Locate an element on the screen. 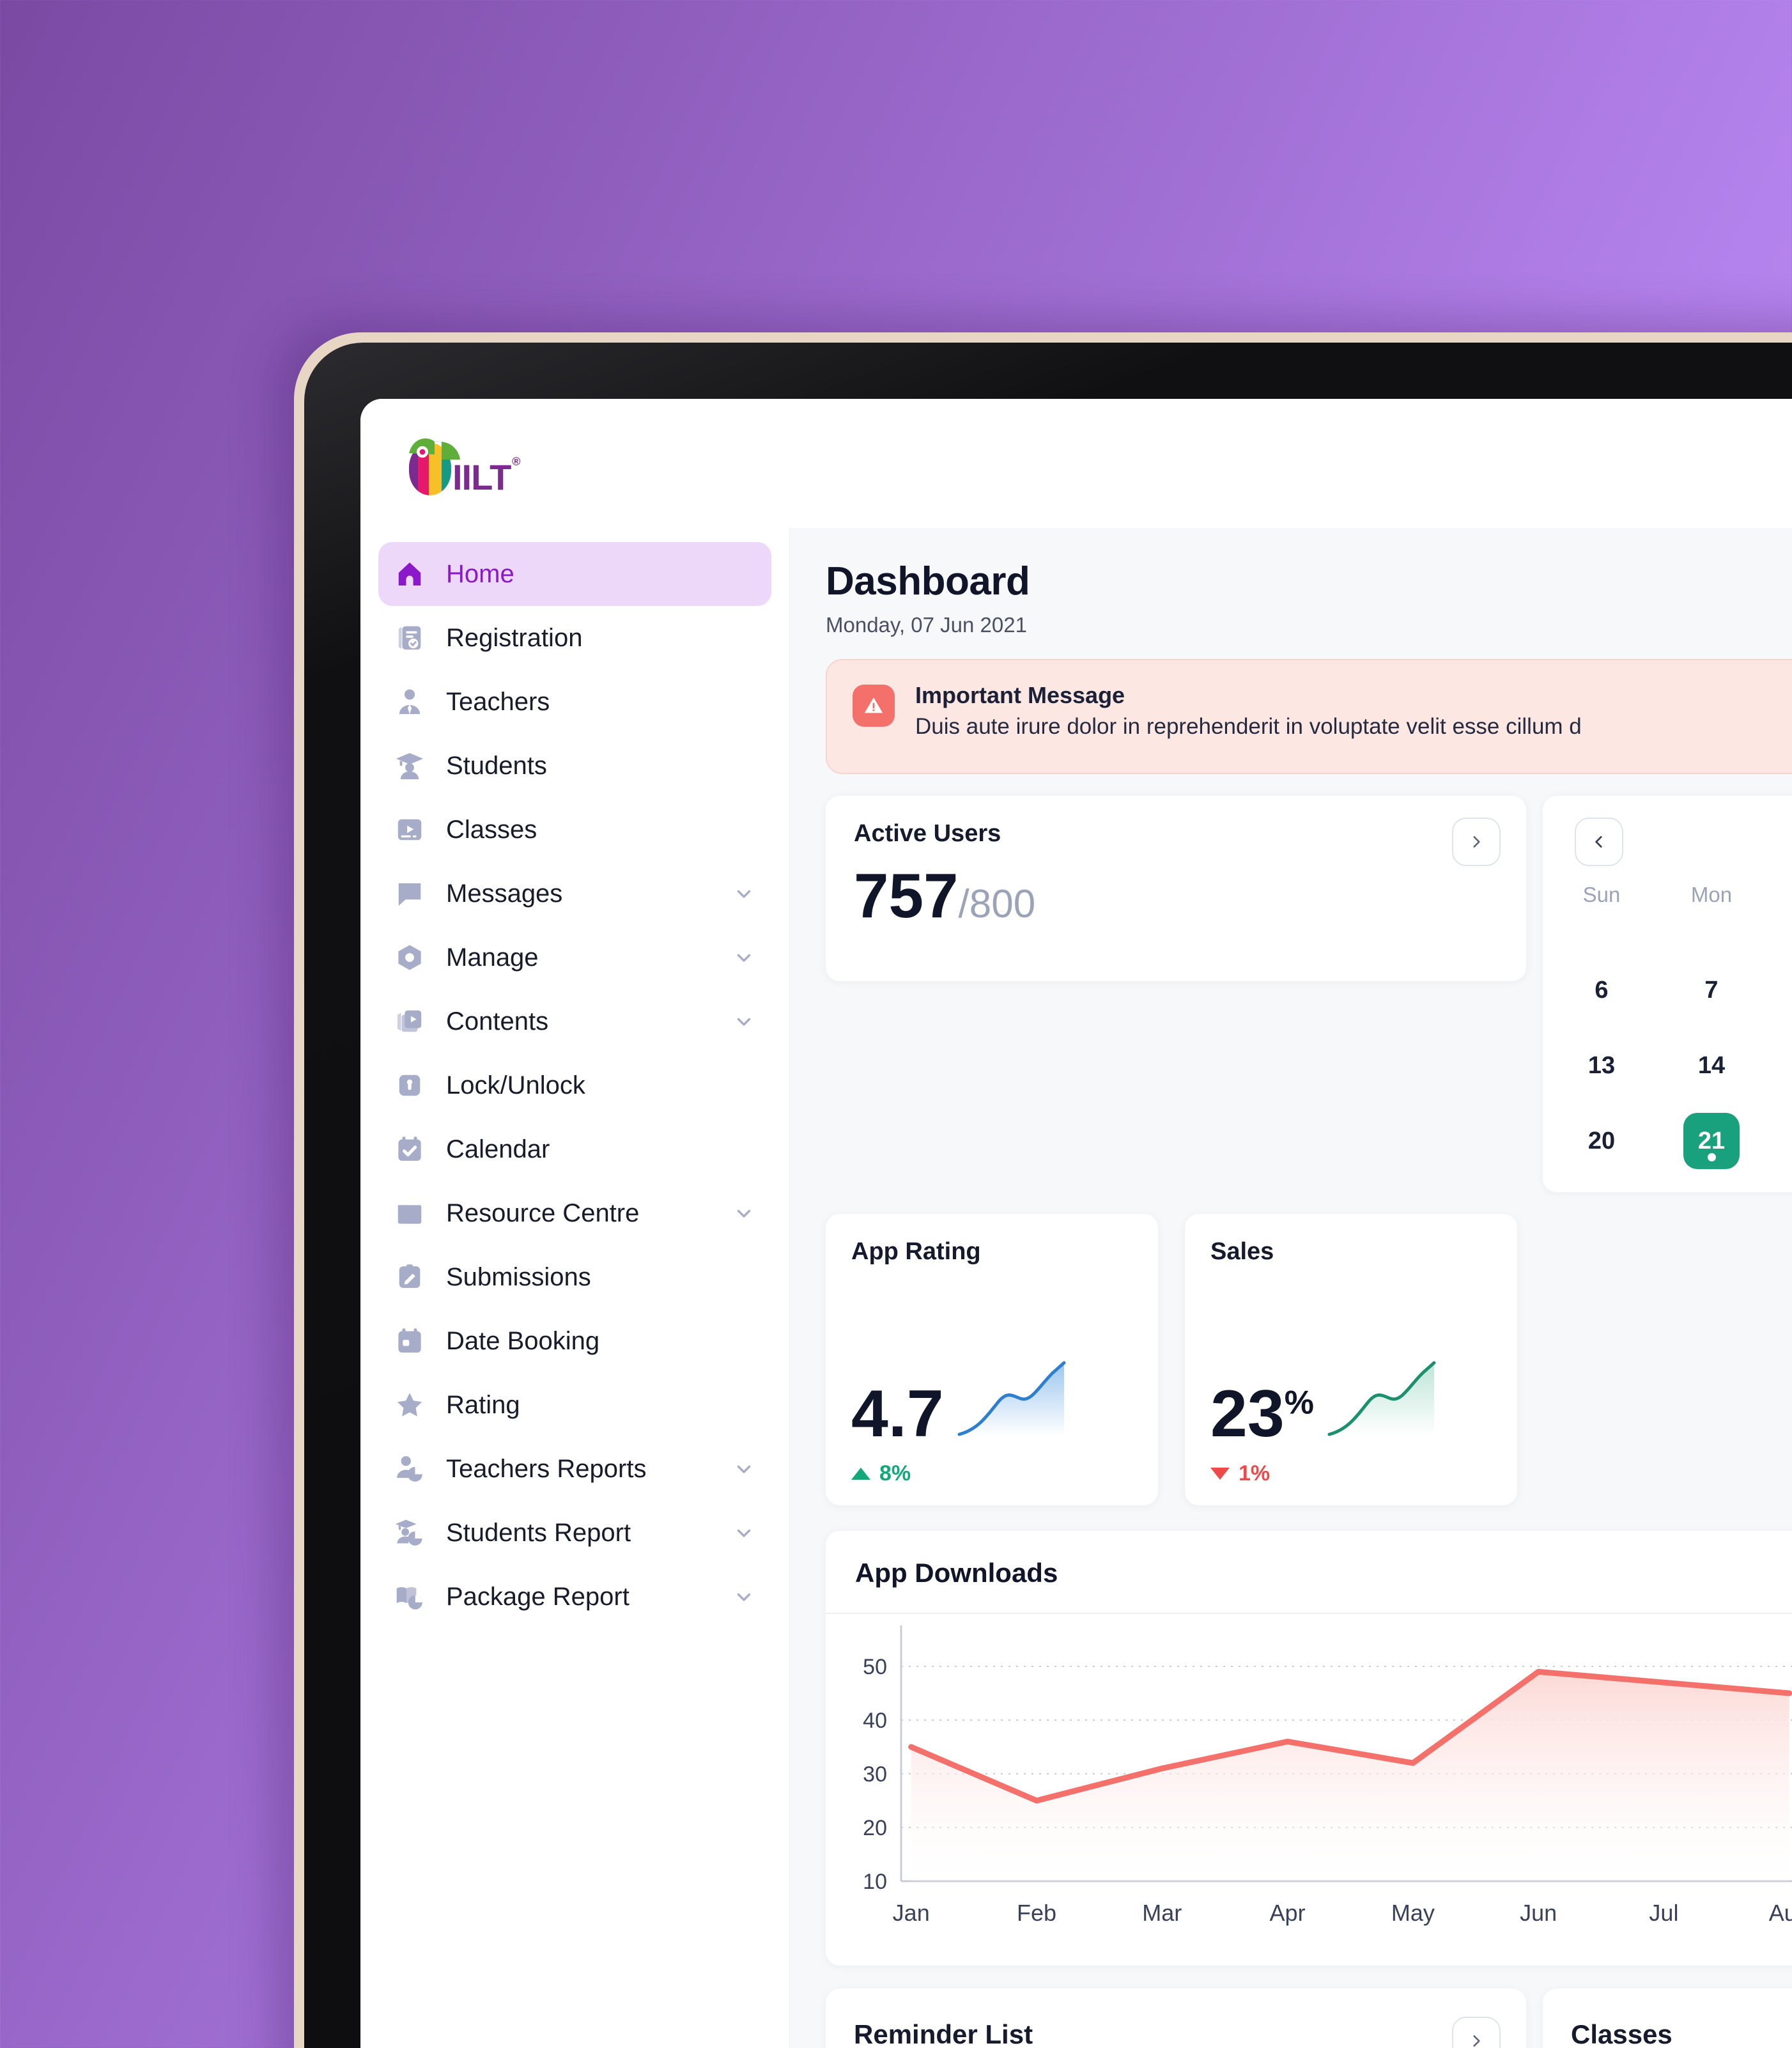  calendar-prev-button is located at coordinates (1599, 842).